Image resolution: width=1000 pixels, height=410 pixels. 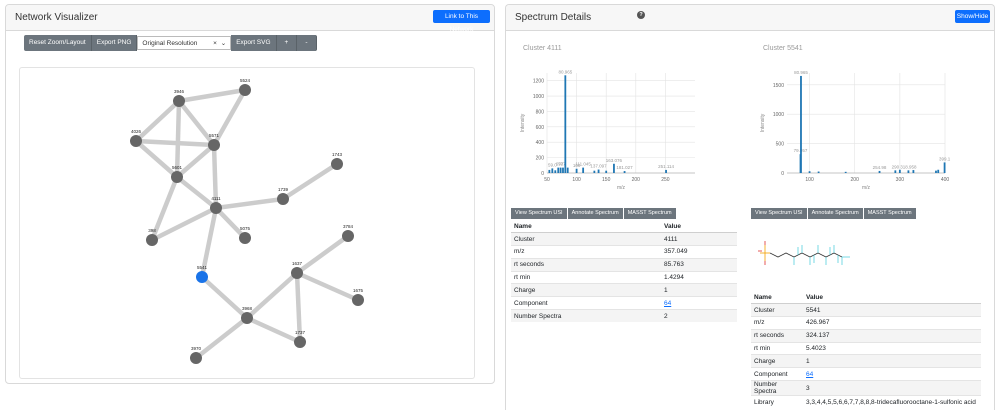 I want to click on node-label: 1743, so click(x=337, y=154).